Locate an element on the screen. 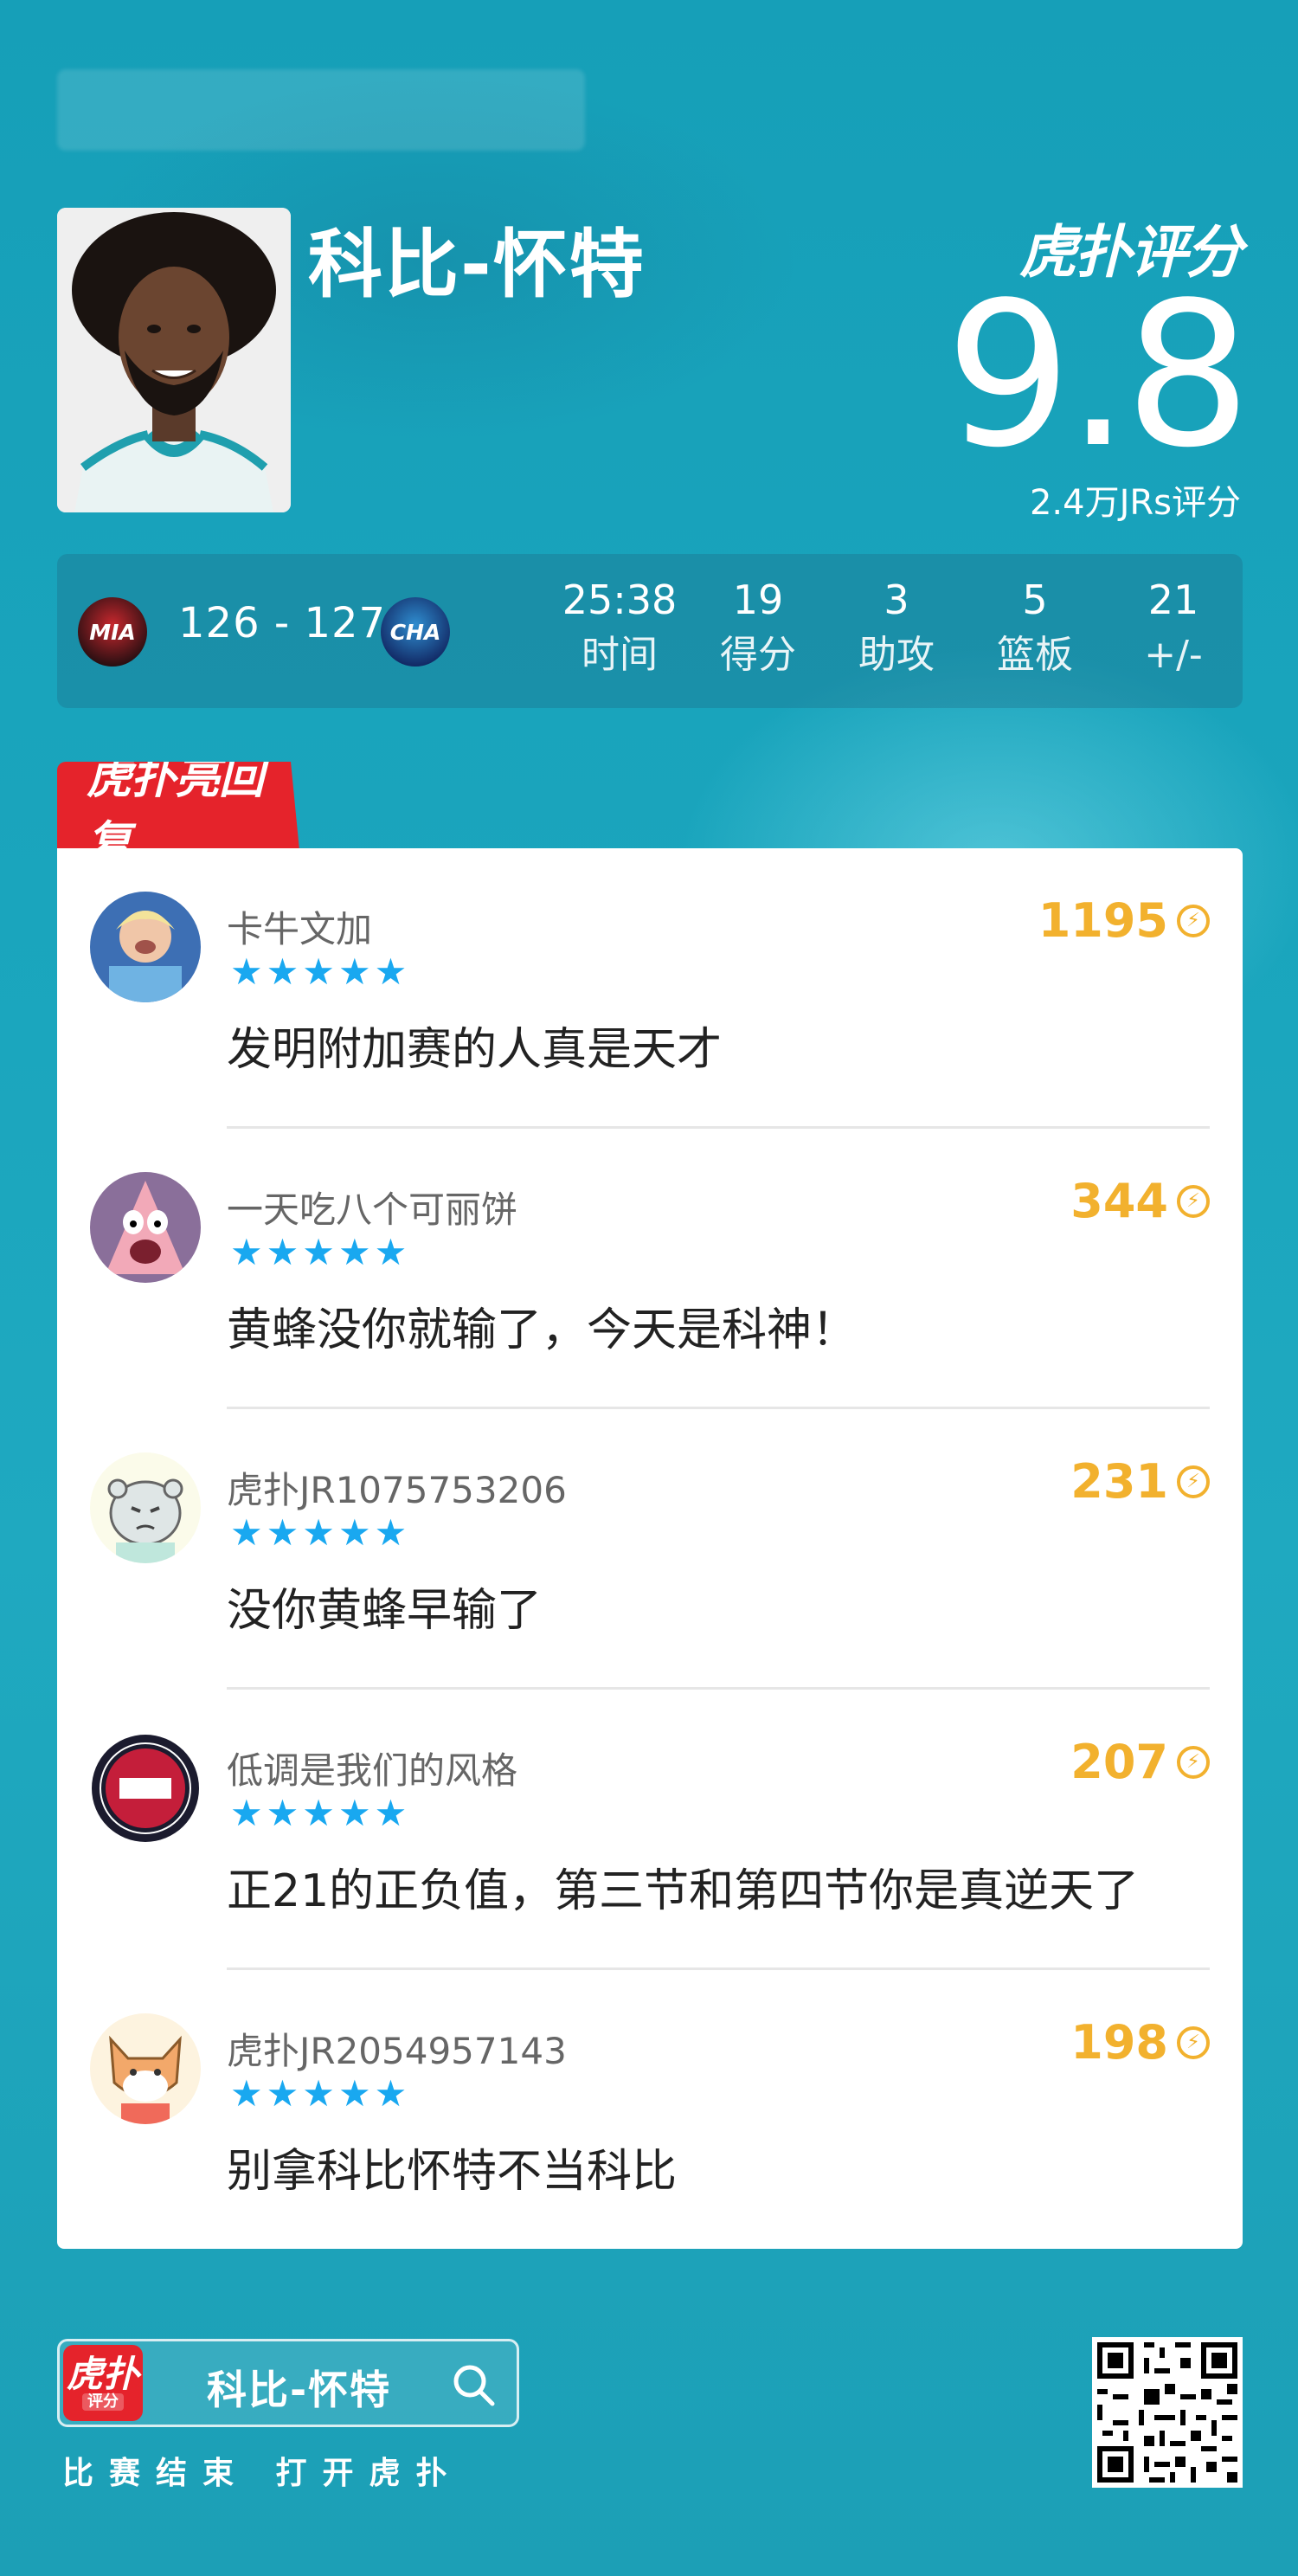  comment-item: 虎扑JR2054957143 ★★★★★ 别拿科比怀特不当科比 198 ⚡ is located at coordinates (650, 2110).